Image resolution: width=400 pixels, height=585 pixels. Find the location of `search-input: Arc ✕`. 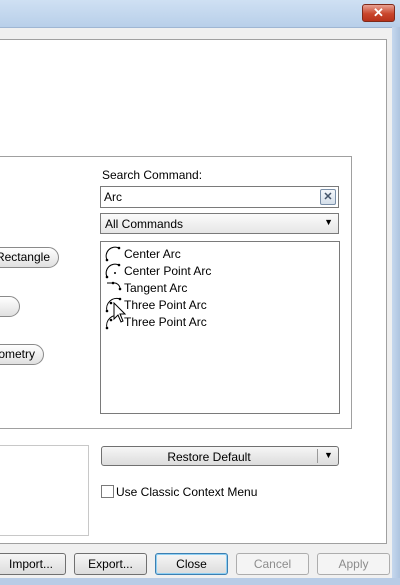

search-input: Arc ✕ is located at coordinates (219, 197).